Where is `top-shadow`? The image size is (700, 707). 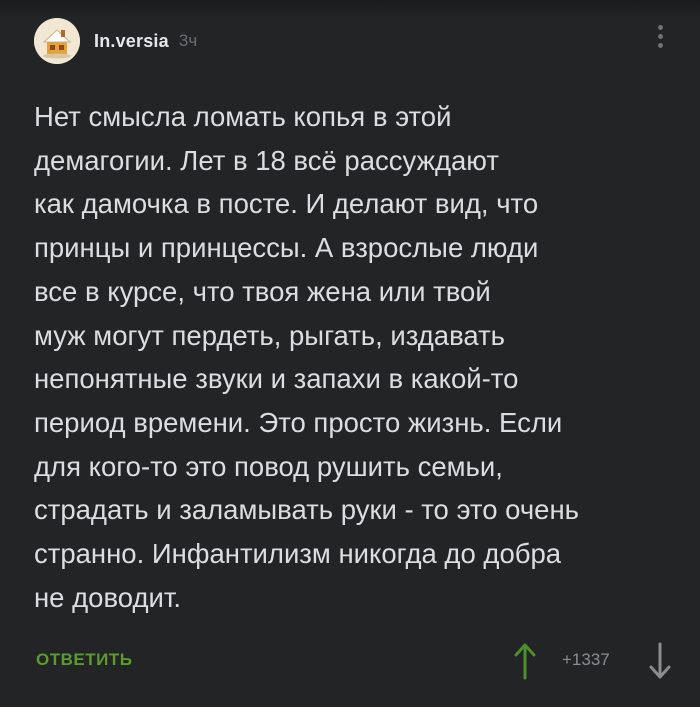 top-shadow is located at coordinates (350, 8).